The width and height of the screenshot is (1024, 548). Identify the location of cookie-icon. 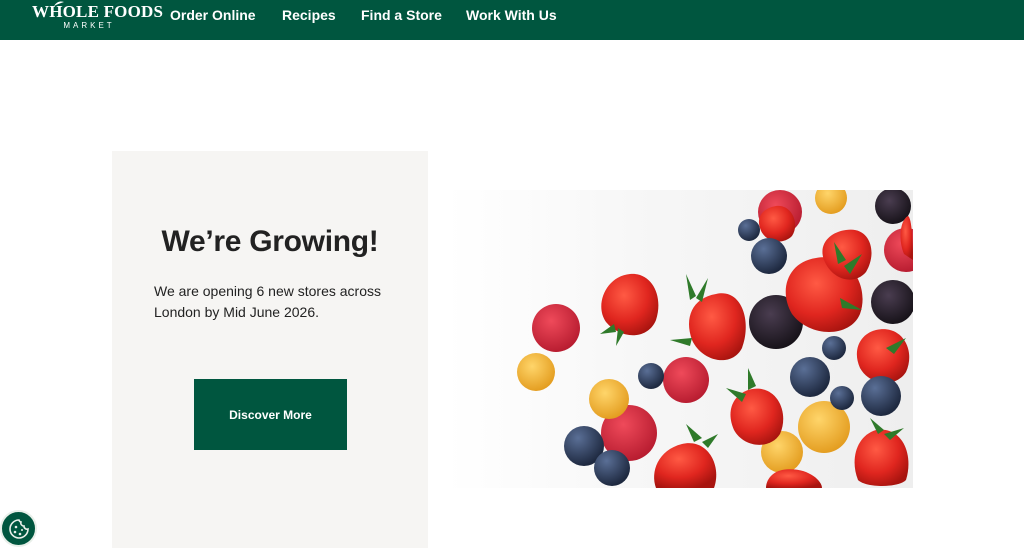
(18, 528).